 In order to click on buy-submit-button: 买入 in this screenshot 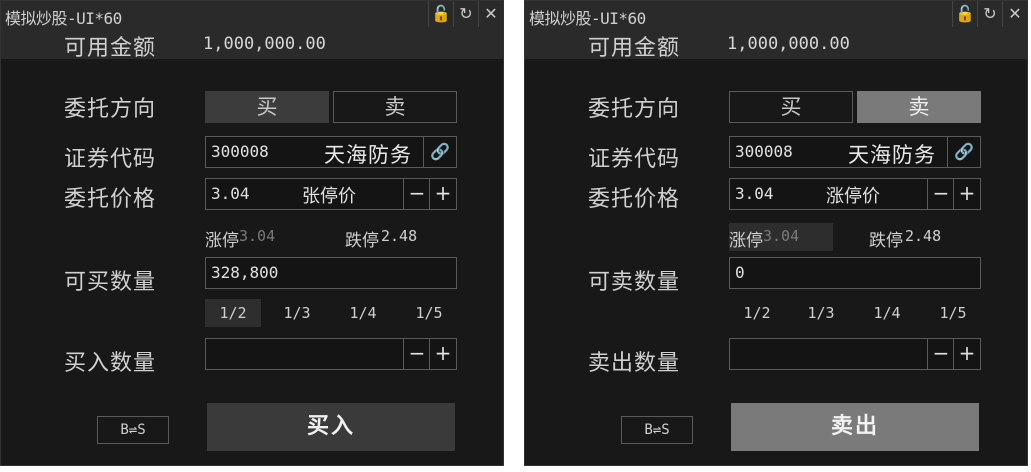, I will do `click(331, 427)`.